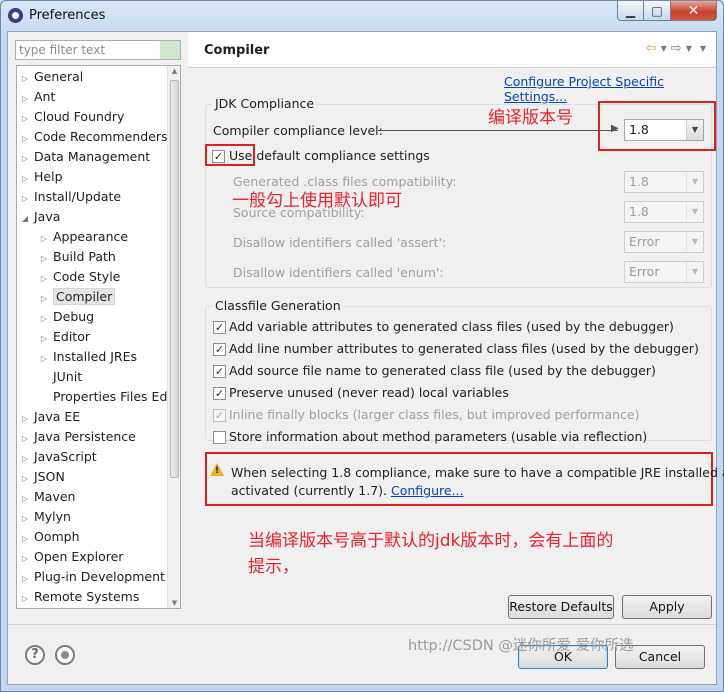  I want to click on enum-value: Error, so click(644, 271).